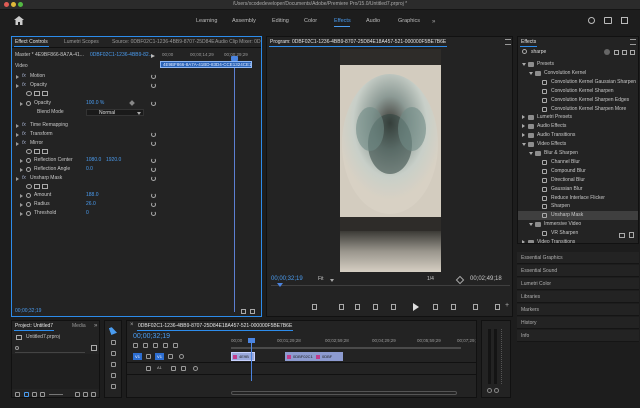  I want to click on timeline-playhead, so click(251, 360).